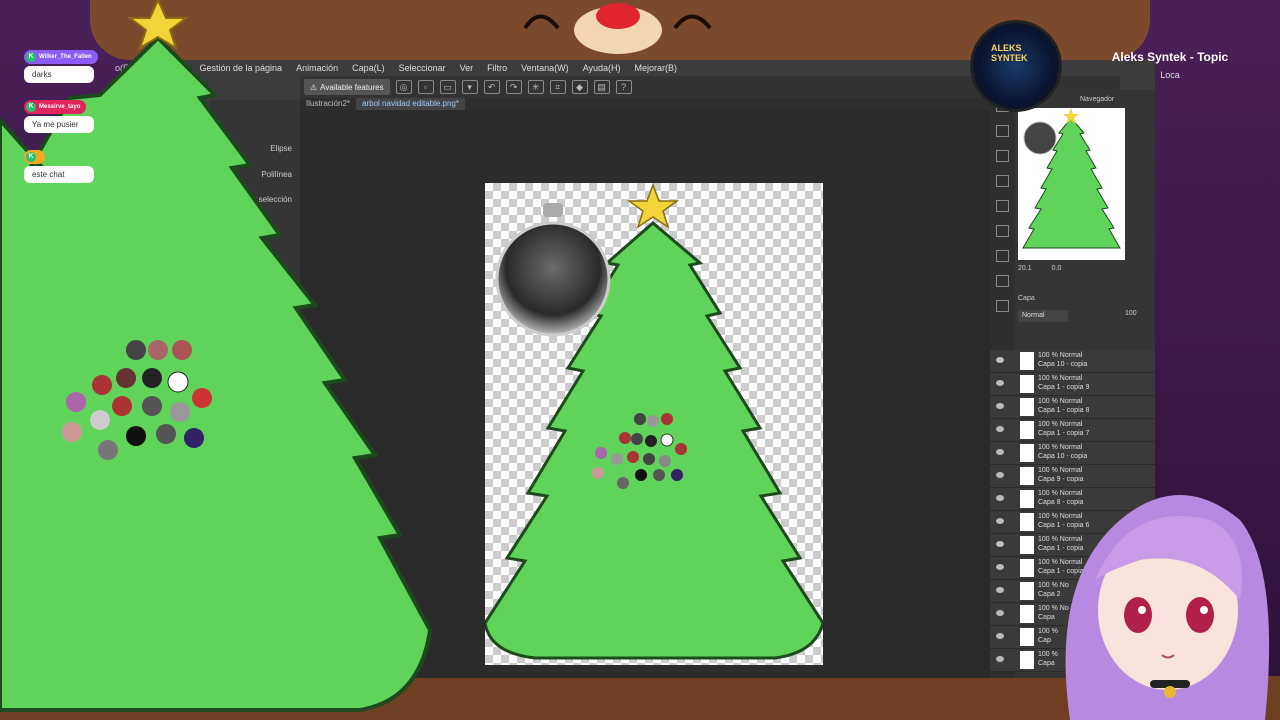  I want to click on chat-username-badge: K Messirve_tayo, so click(55, 107).